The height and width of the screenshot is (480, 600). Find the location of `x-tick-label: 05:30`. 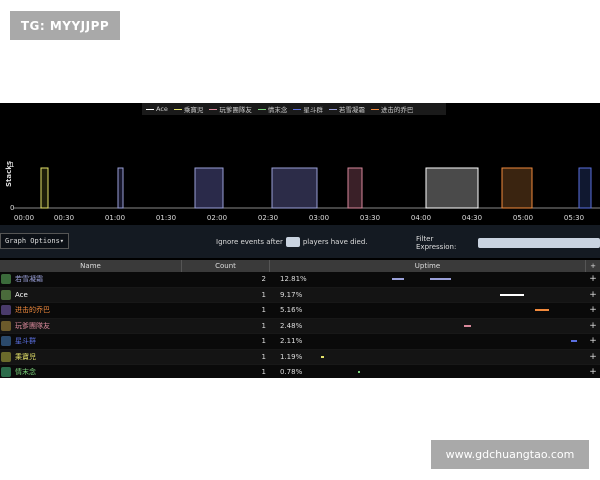

x-tick-label: 05:30 is located at coordinates (574, 218).